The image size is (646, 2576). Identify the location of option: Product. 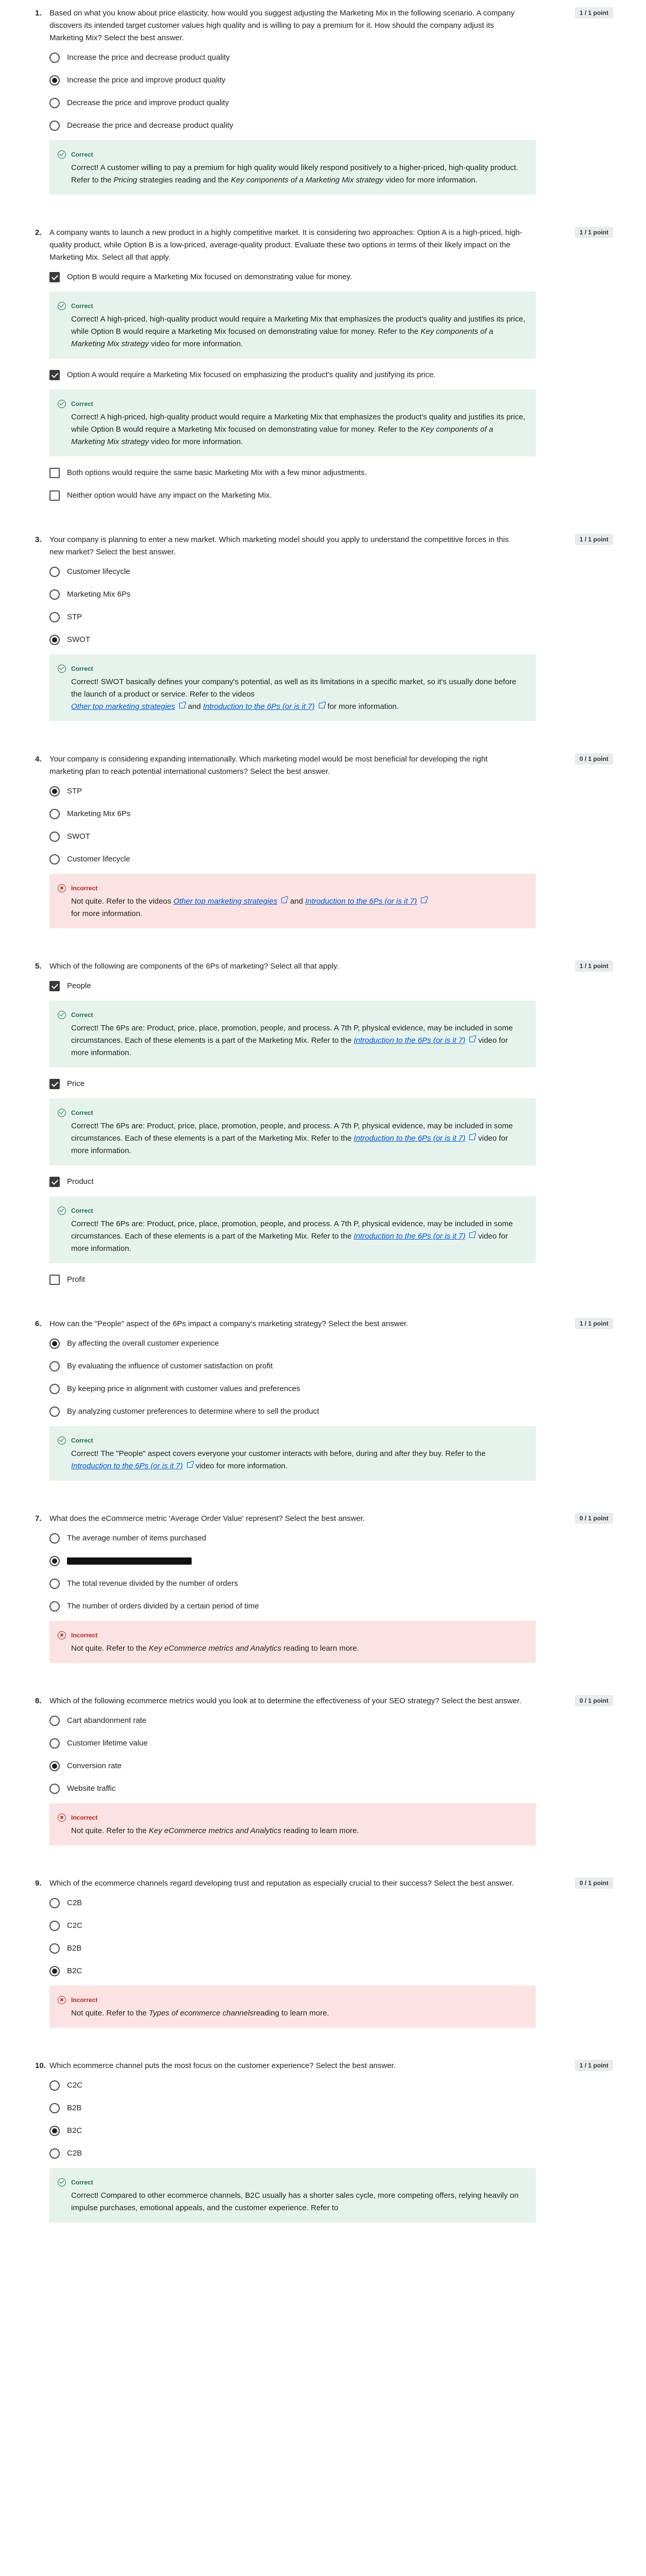
(331, 1182).